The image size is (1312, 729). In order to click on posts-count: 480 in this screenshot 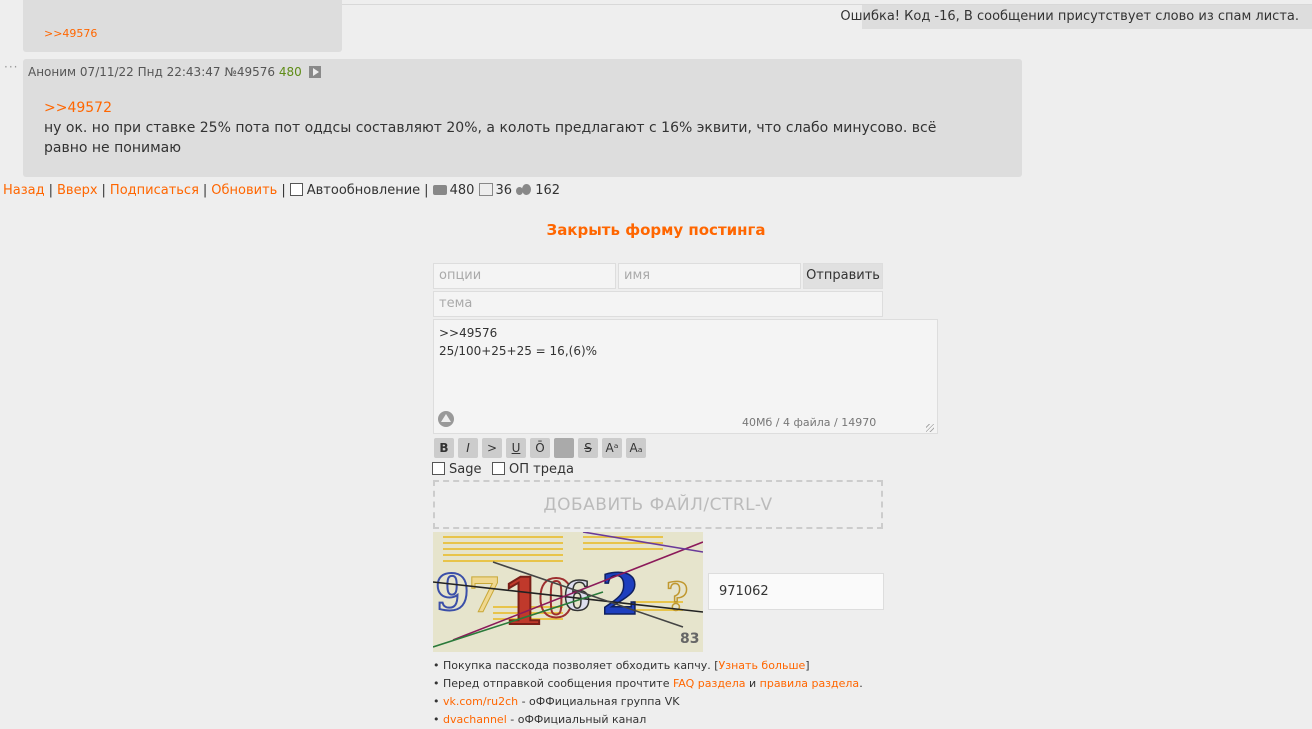, I will do `click(462, 190)`.